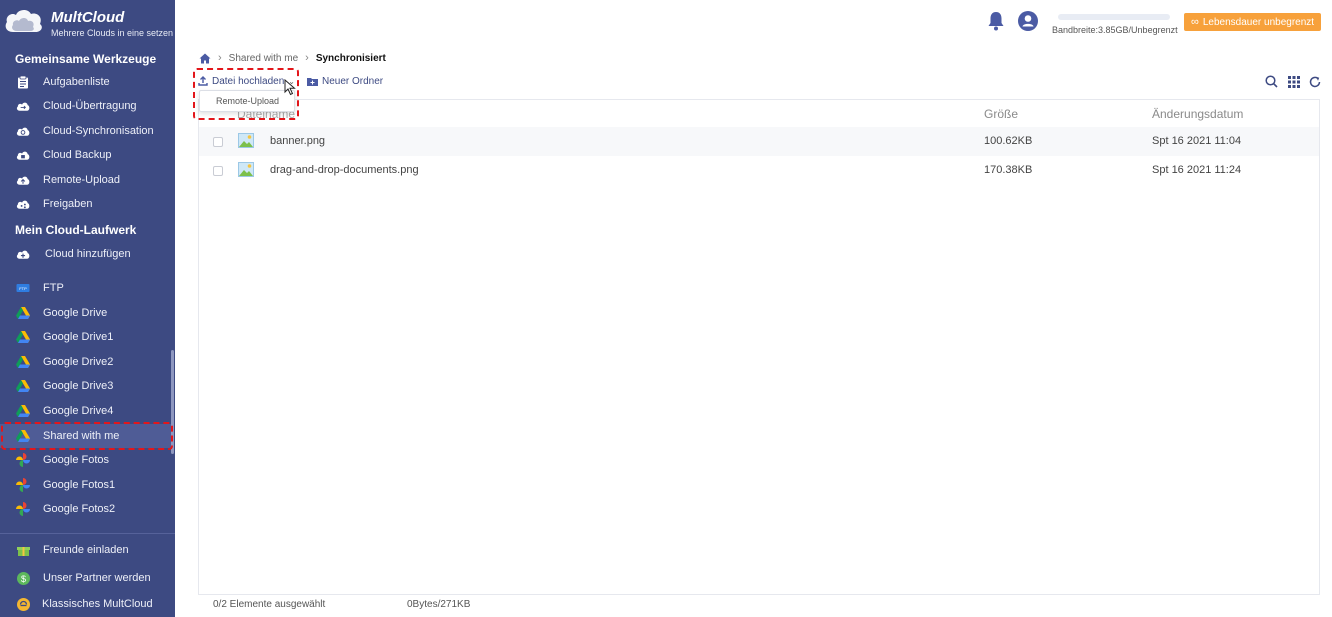 This screenshot has width=1332, height=617. What do you see at coordinates (759, 141) in the screenshot?
I see `table-row: banner.png 100.62KB Spt 16 2021 11:04` at bounding box center [759, 141].